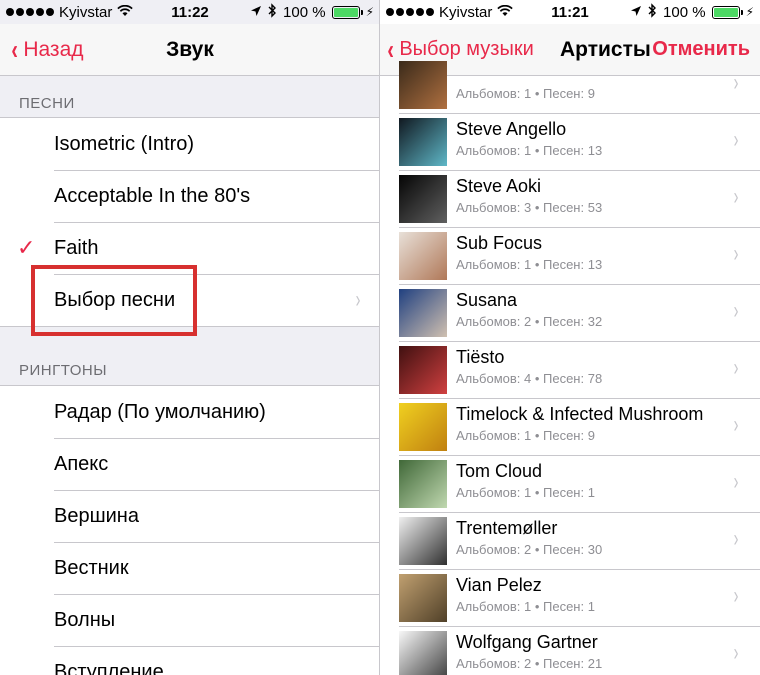 This screenshot has height=675, width=760. Describe the element at coordinates (85, 619) in the screenshot. I see `ringtone-label: Волны` at that location.